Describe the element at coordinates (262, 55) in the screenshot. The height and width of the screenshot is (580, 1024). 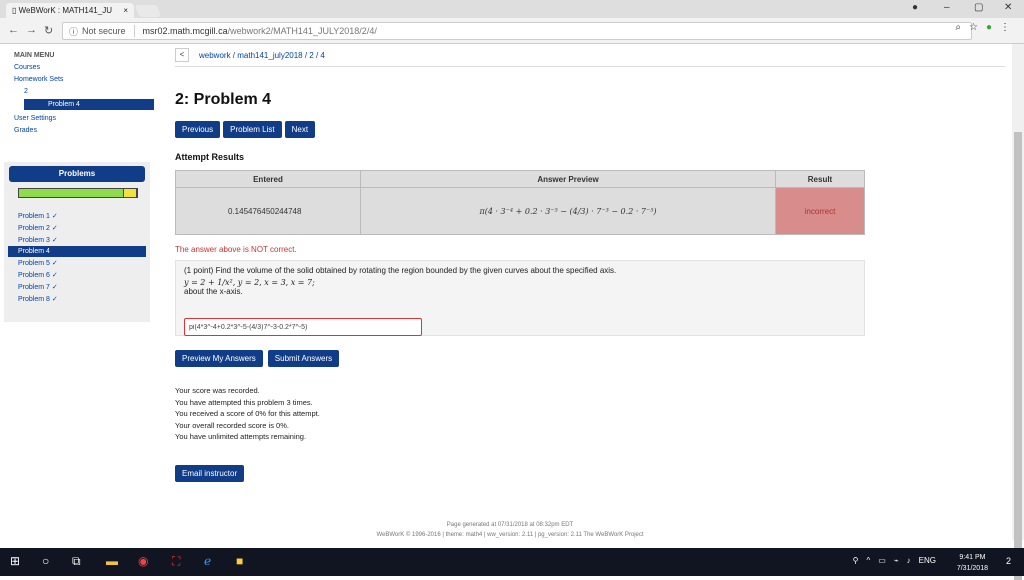
I see `breadcrumb-path: webwork / math141_july2018 / 2 / 4` at that location.